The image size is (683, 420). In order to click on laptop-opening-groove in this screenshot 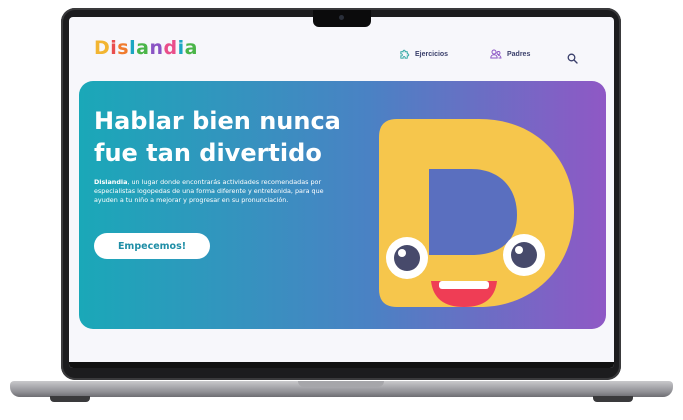, I will do `click(341, 384)`.